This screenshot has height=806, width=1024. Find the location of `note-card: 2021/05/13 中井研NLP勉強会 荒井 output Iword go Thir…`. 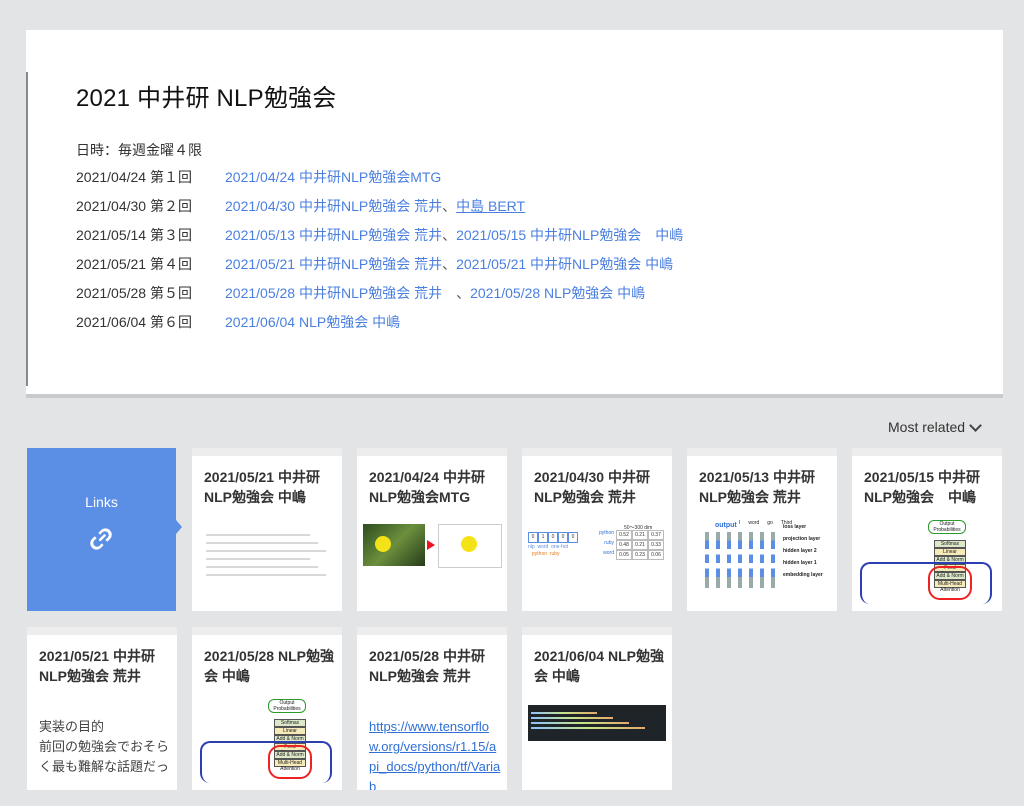

note-card: 2021/05/13 中井研NLP勉強会 荒井 output Iword go Thir… is located at coordinates (762, 529).